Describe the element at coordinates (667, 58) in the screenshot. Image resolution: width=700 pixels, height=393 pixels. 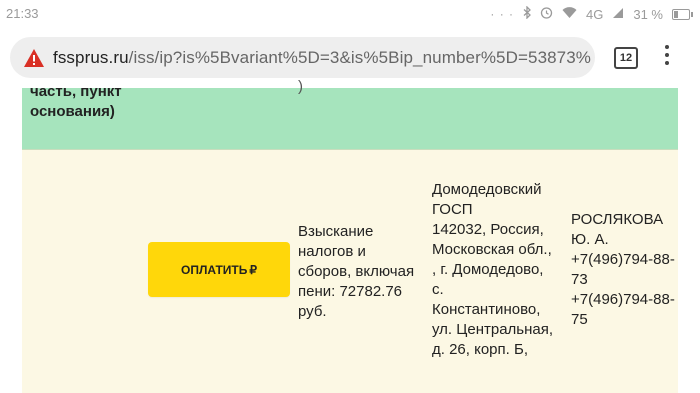
I see `more-menu-icon` at that location.